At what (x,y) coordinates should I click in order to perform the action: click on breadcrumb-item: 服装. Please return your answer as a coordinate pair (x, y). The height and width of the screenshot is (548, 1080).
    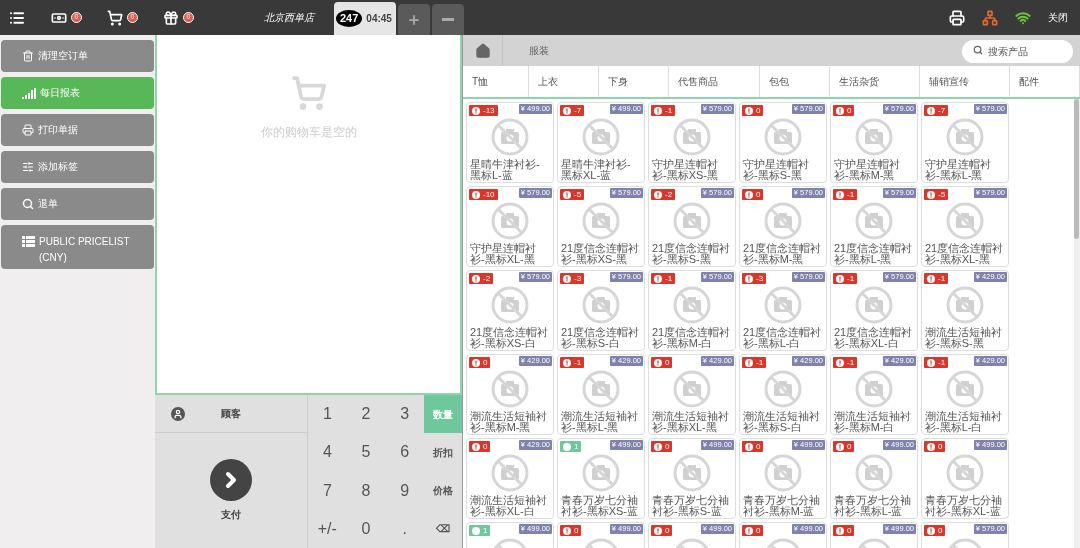
    Looking at the image, I should click on (539, 50).